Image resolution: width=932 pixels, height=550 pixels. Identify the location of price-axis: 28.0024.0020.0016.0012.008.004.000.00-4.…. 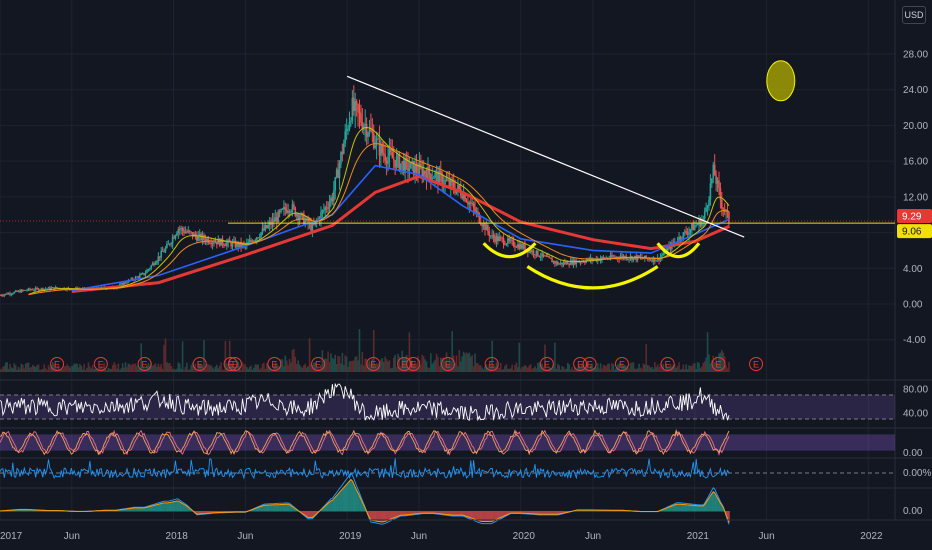
(917, 284).